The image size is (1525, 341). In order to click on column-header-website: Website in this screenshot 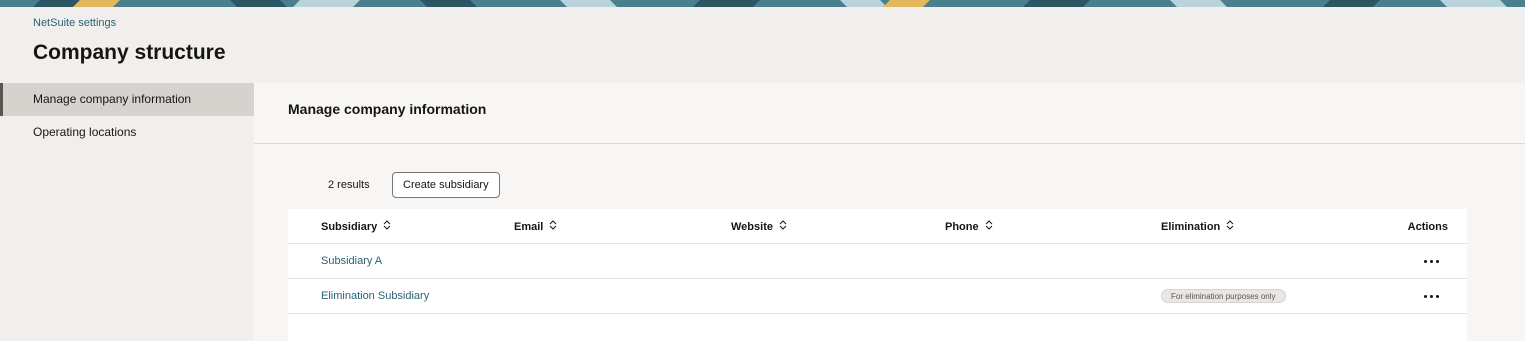, I will do `click(759, 226)`.